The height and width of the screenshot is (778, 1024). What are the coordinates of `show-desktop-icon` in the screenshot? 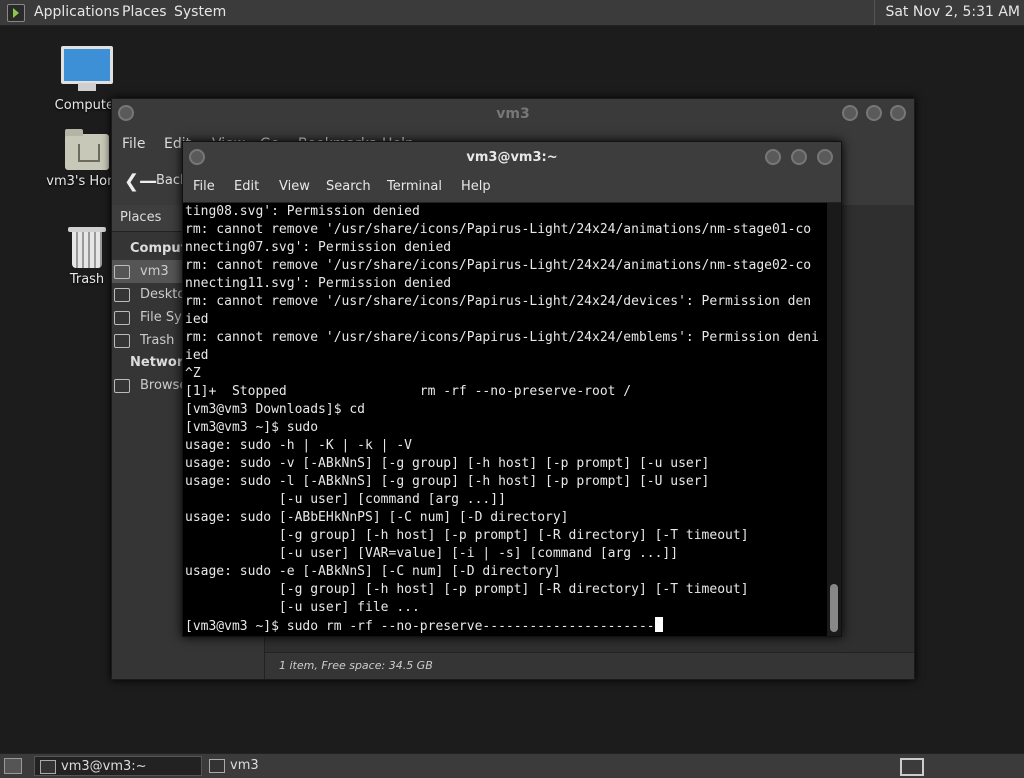 It's located at (13, 766).